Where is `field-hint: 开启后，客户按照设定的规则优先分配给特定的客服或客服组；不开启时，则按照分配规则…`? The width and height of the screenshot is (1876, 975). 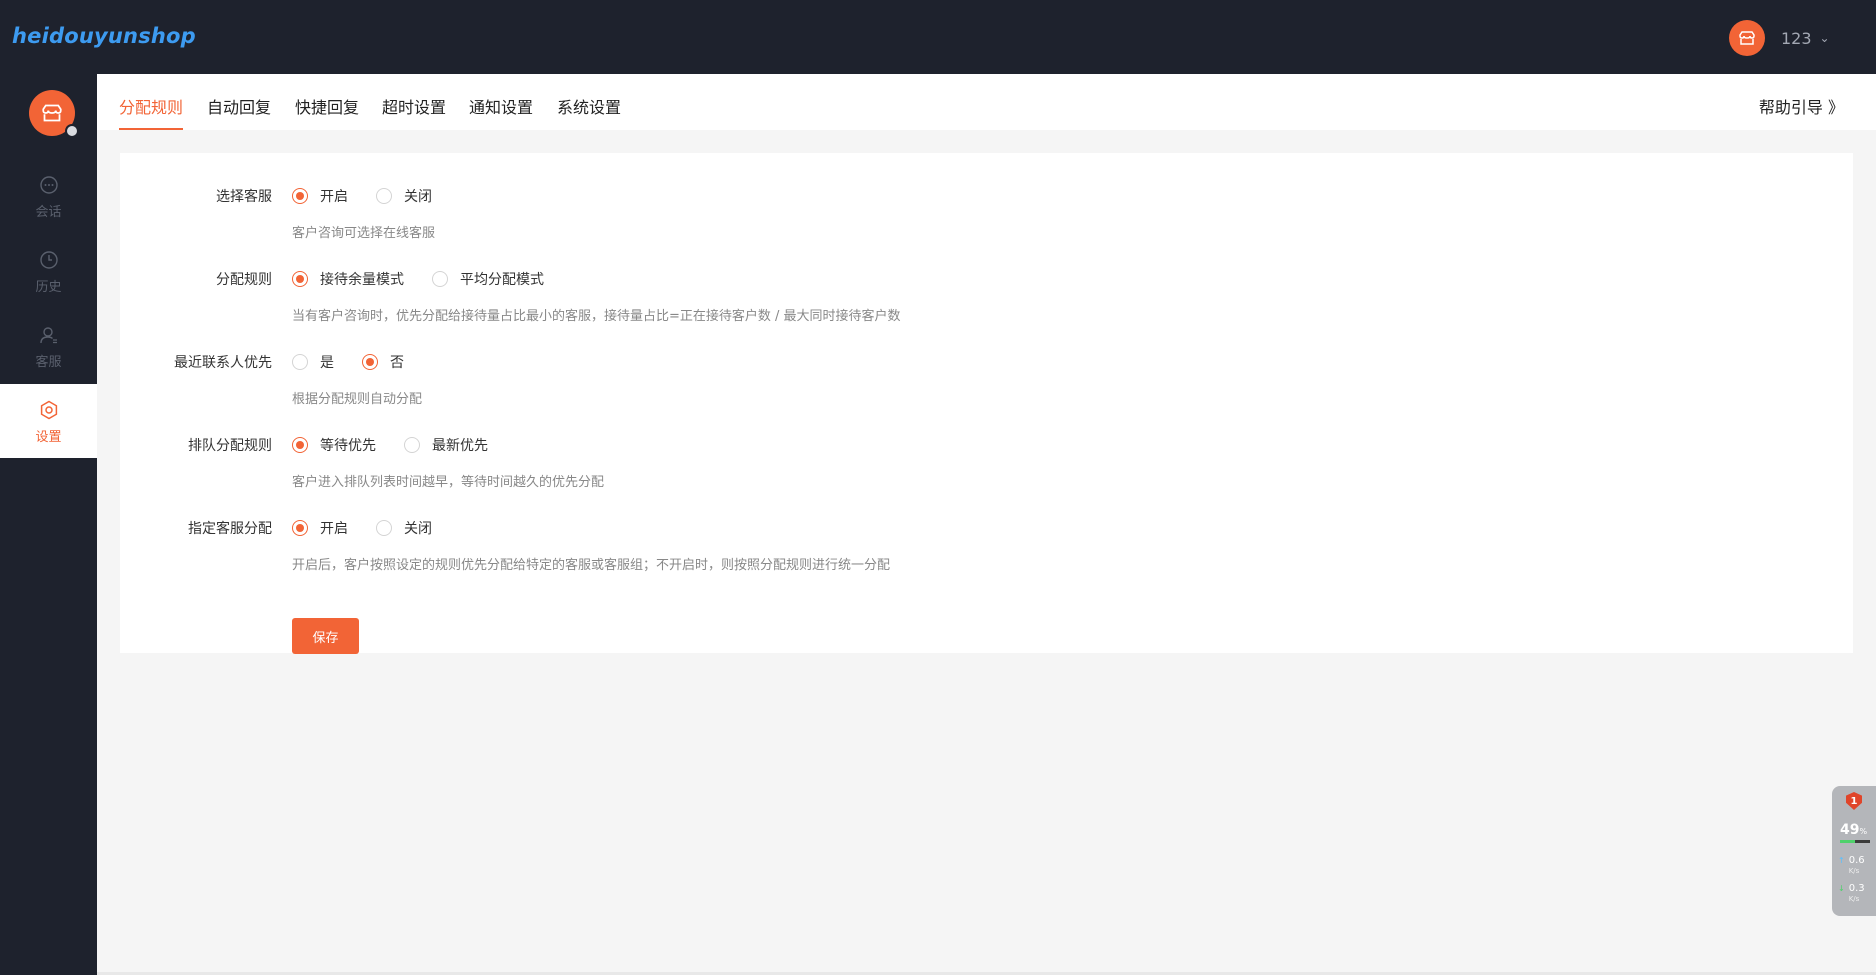
field-hint: 开启后，客户按照设定的规则优先分配给特定的客服或客服组；不开启时，则按照分配规则… is located at coordinates (591, 565).